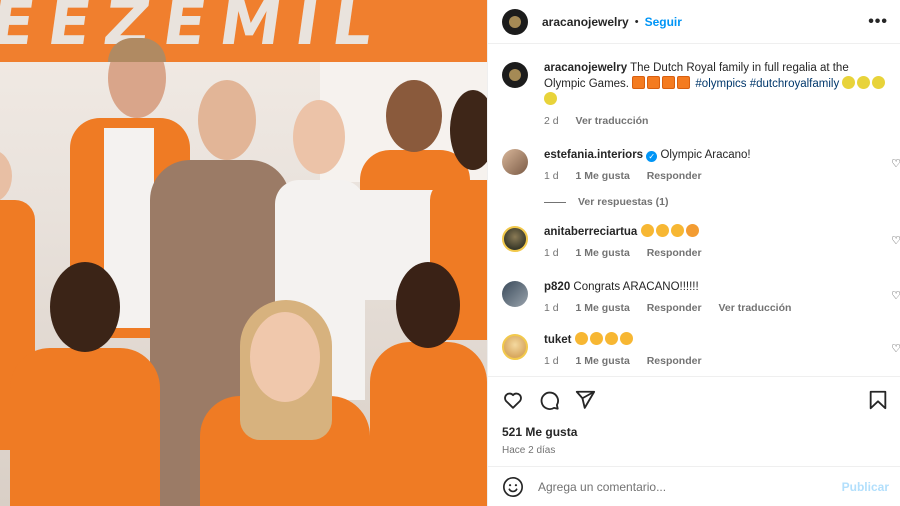  I want to click on share-icon, so click(585, 400).